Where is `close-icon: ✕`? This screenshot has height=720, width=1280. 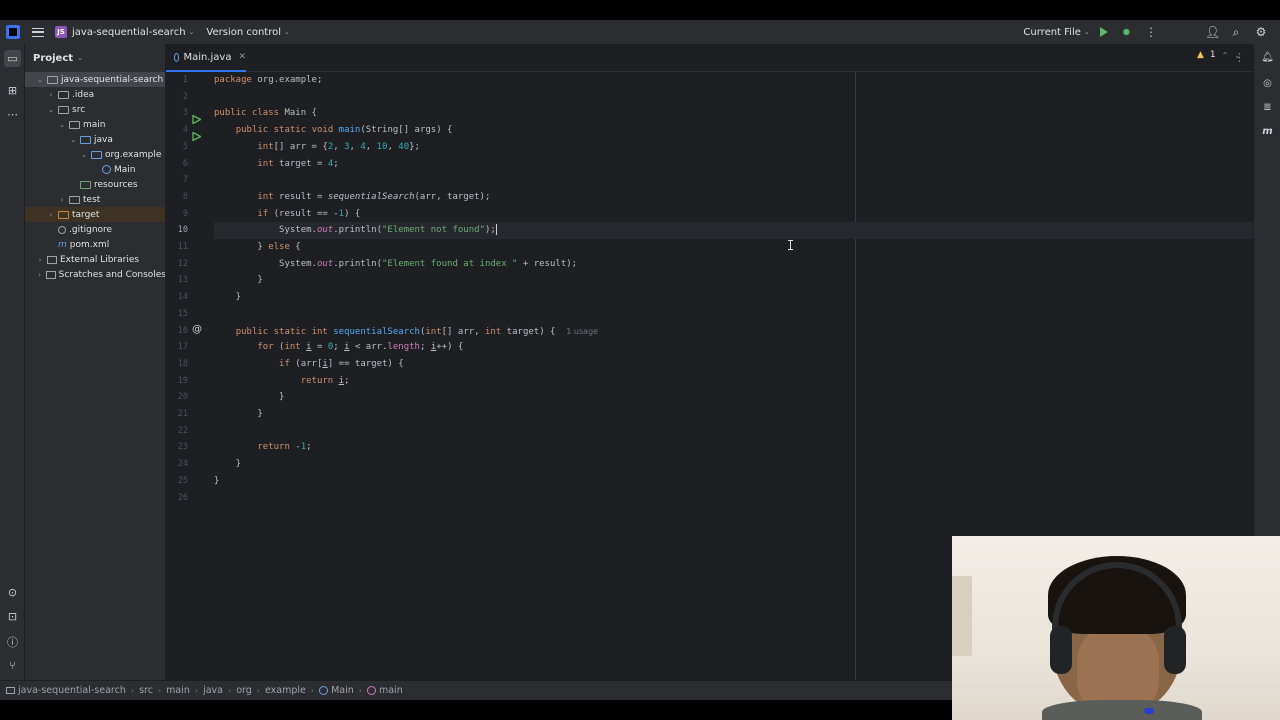
close-icon: ✕ is located at coordinates (242, 57).